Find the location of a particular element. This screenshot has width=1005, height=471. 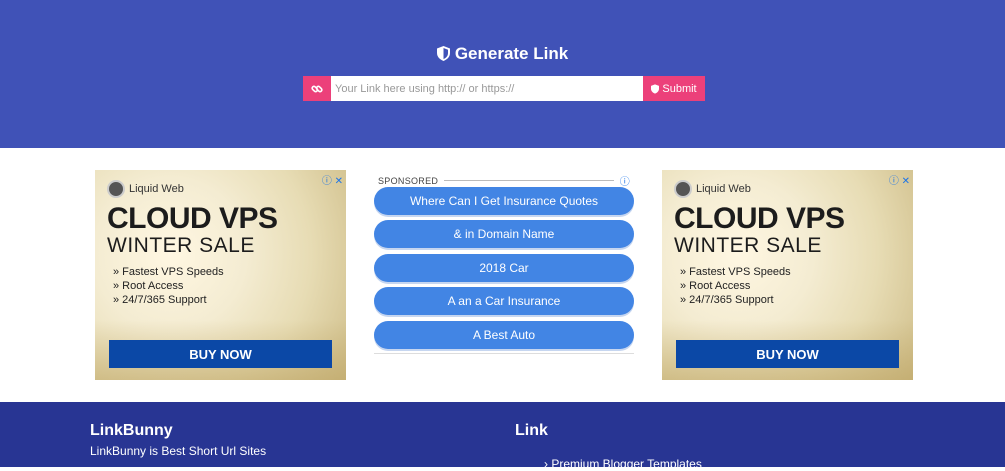

footer-brand: LinkBunny is located at coordinates (131, 430).